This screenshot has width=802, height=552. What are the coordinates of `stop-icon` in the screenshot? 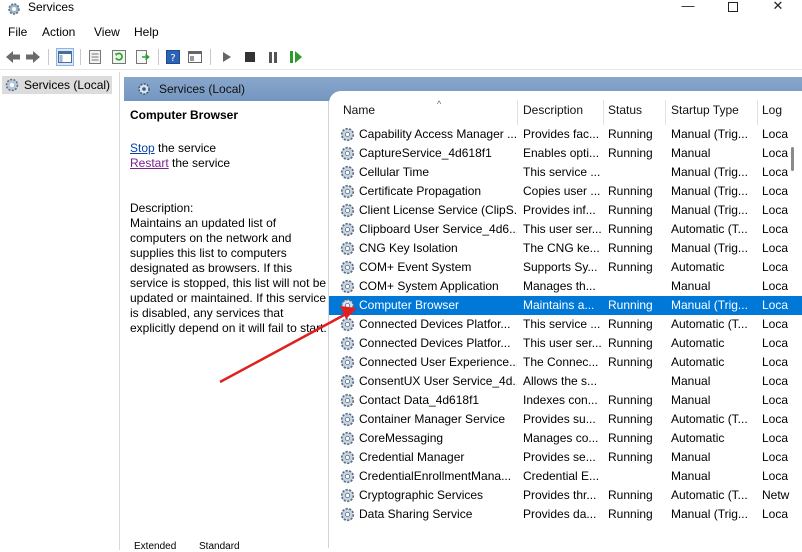 It's located at (250, 57).